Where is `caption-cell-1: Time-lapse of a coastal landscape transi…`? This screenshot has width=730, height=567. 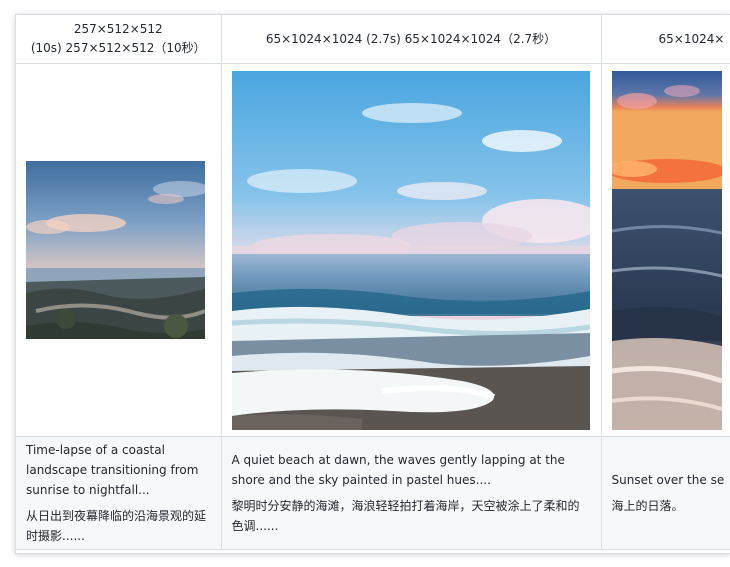
caption-cell-1: Time-lapse of a coastal landscape transi… is located at coordinates (119, 493).